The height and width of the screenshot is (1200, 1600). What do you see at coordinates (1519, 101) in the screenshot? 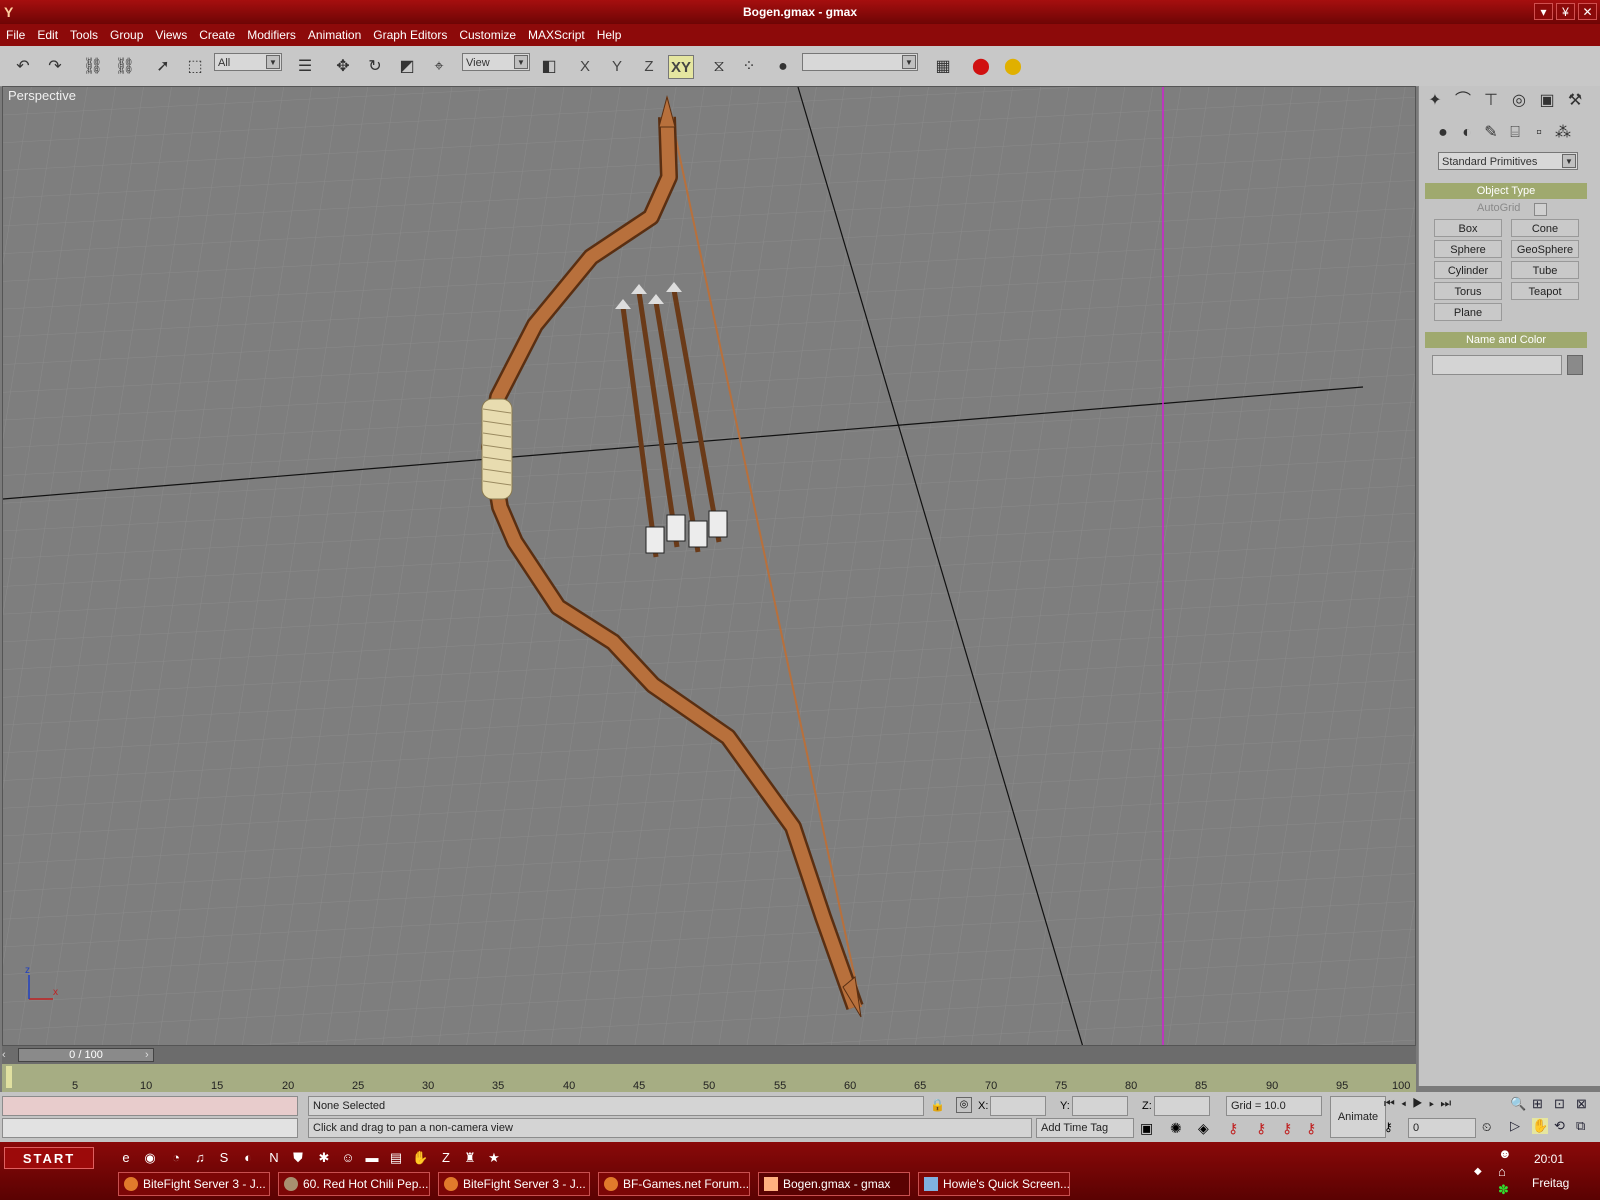
I see `motion-tab-icon: ◎` at bounding box center [1519, 101].